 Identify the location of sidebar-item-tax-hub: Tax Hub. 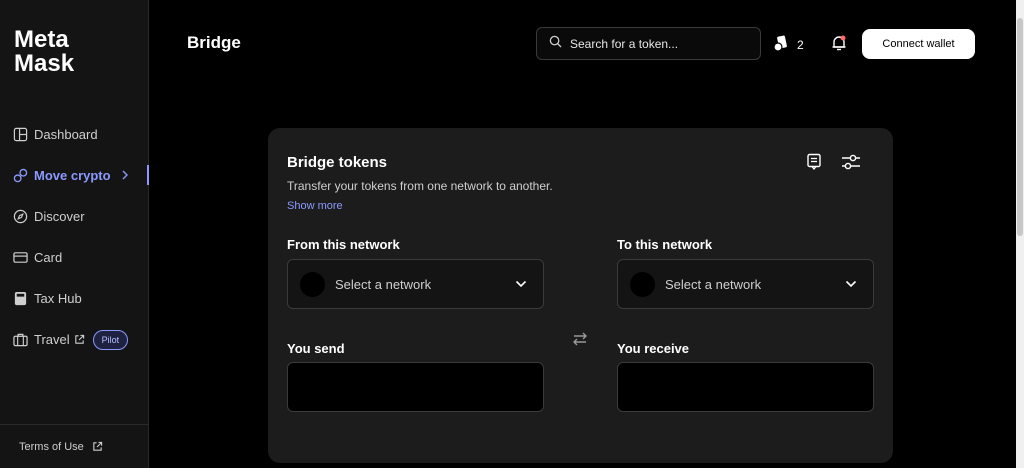
(74, 298).